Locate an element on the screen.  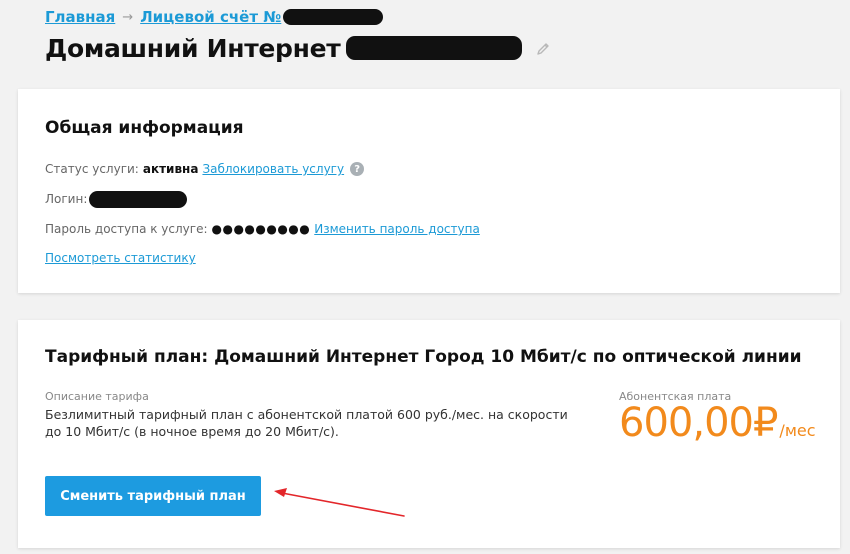
redacted-login is located at coordinates (138, 199).